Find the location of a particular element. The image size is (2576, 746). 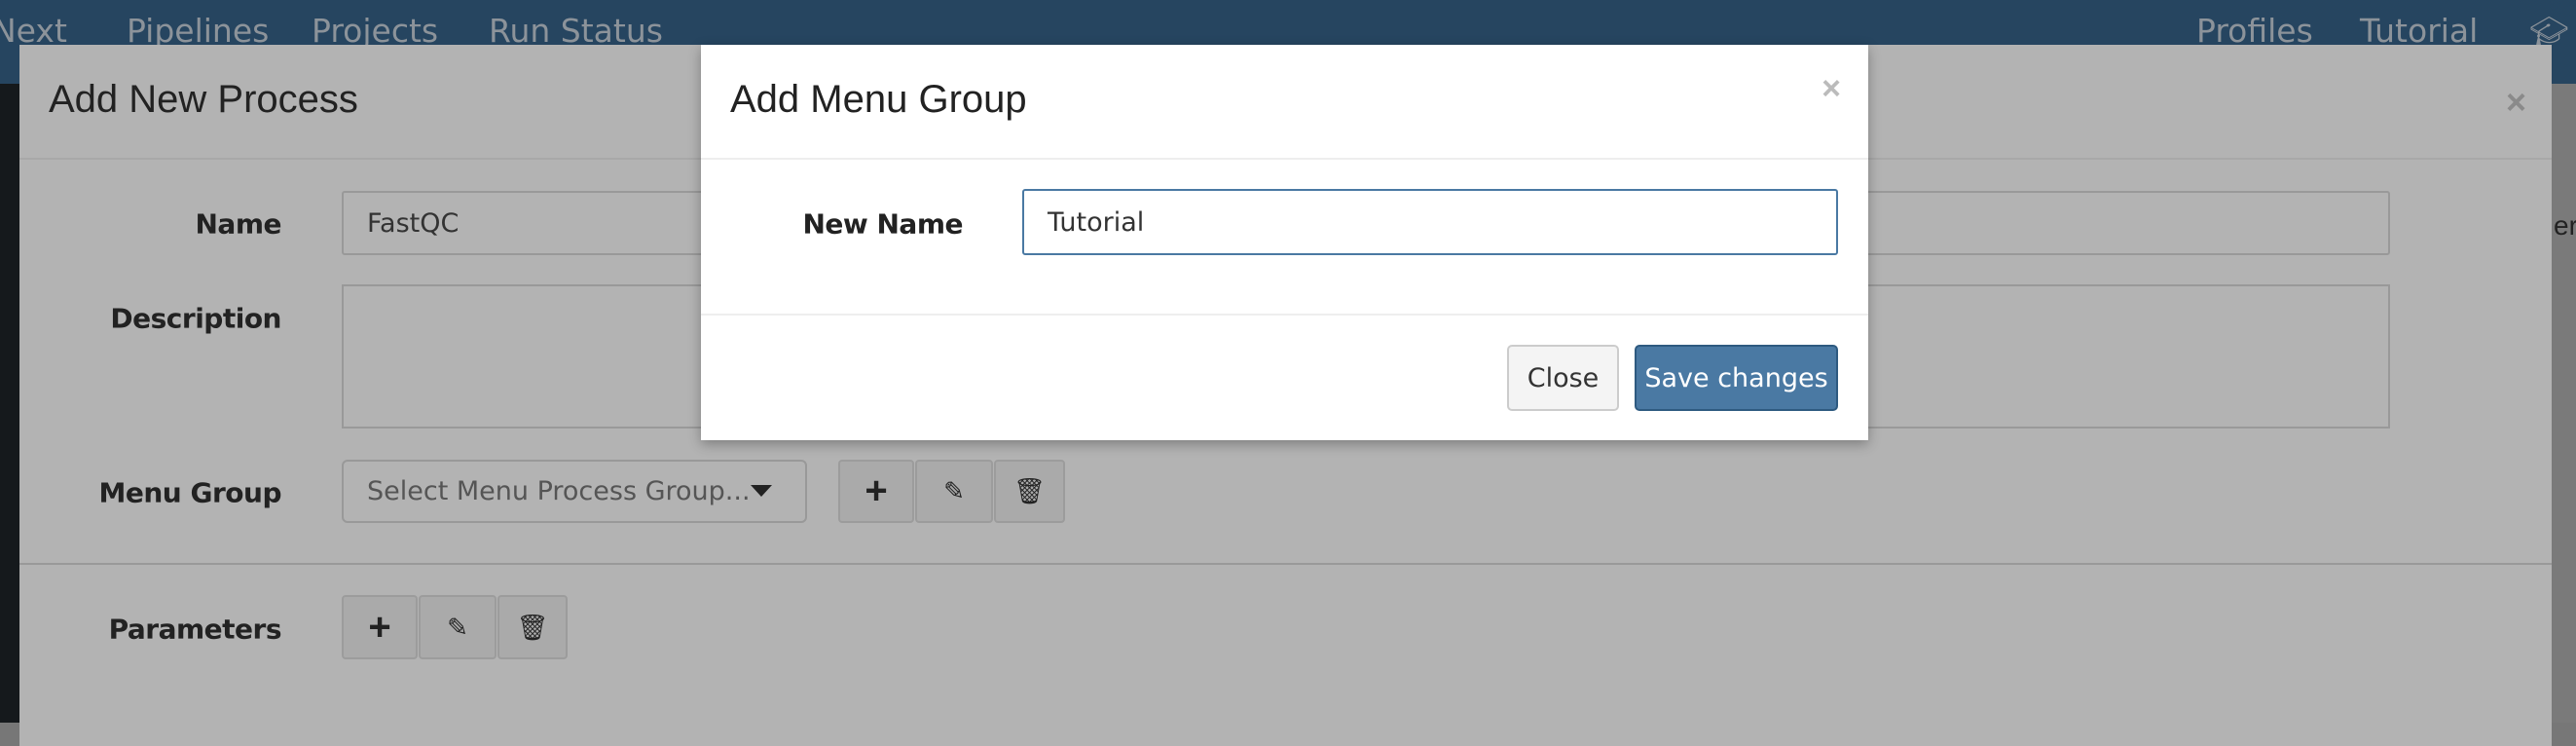

add-parameter-button: + is located at coordinates (380, 627).